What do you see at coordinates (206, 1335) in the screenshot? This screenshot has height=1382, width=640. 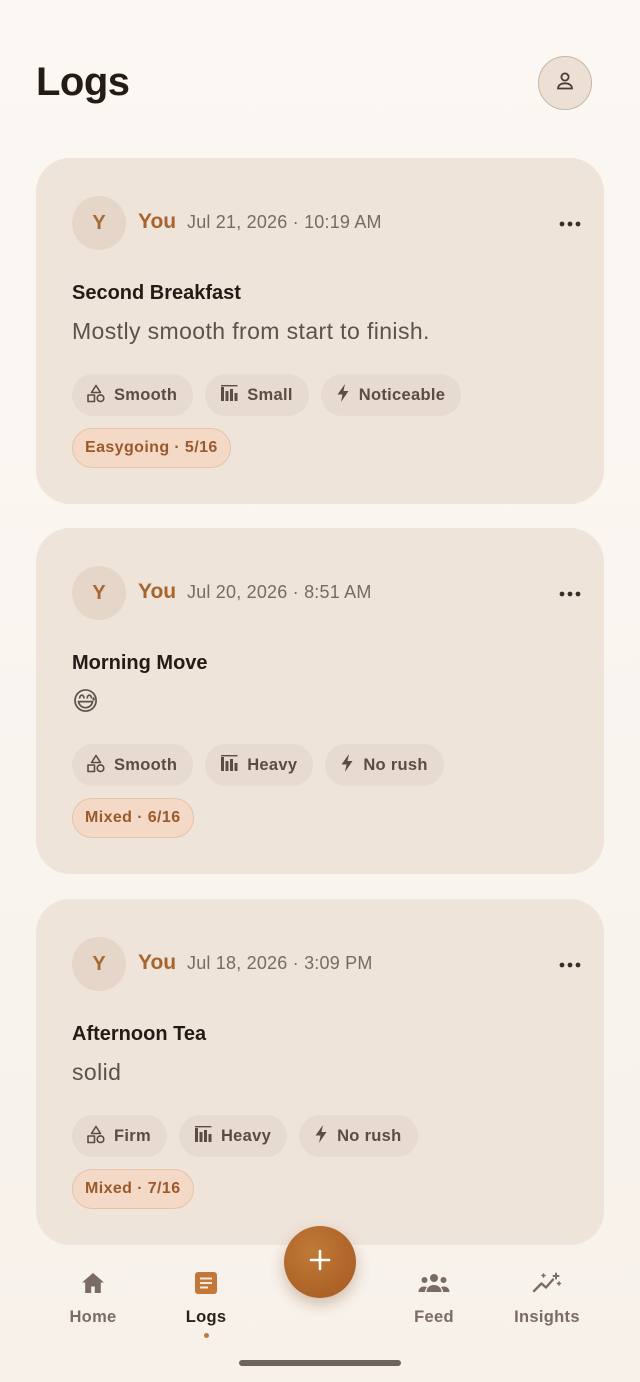 I see `active-indicator` at bounding box center [206, 1335].